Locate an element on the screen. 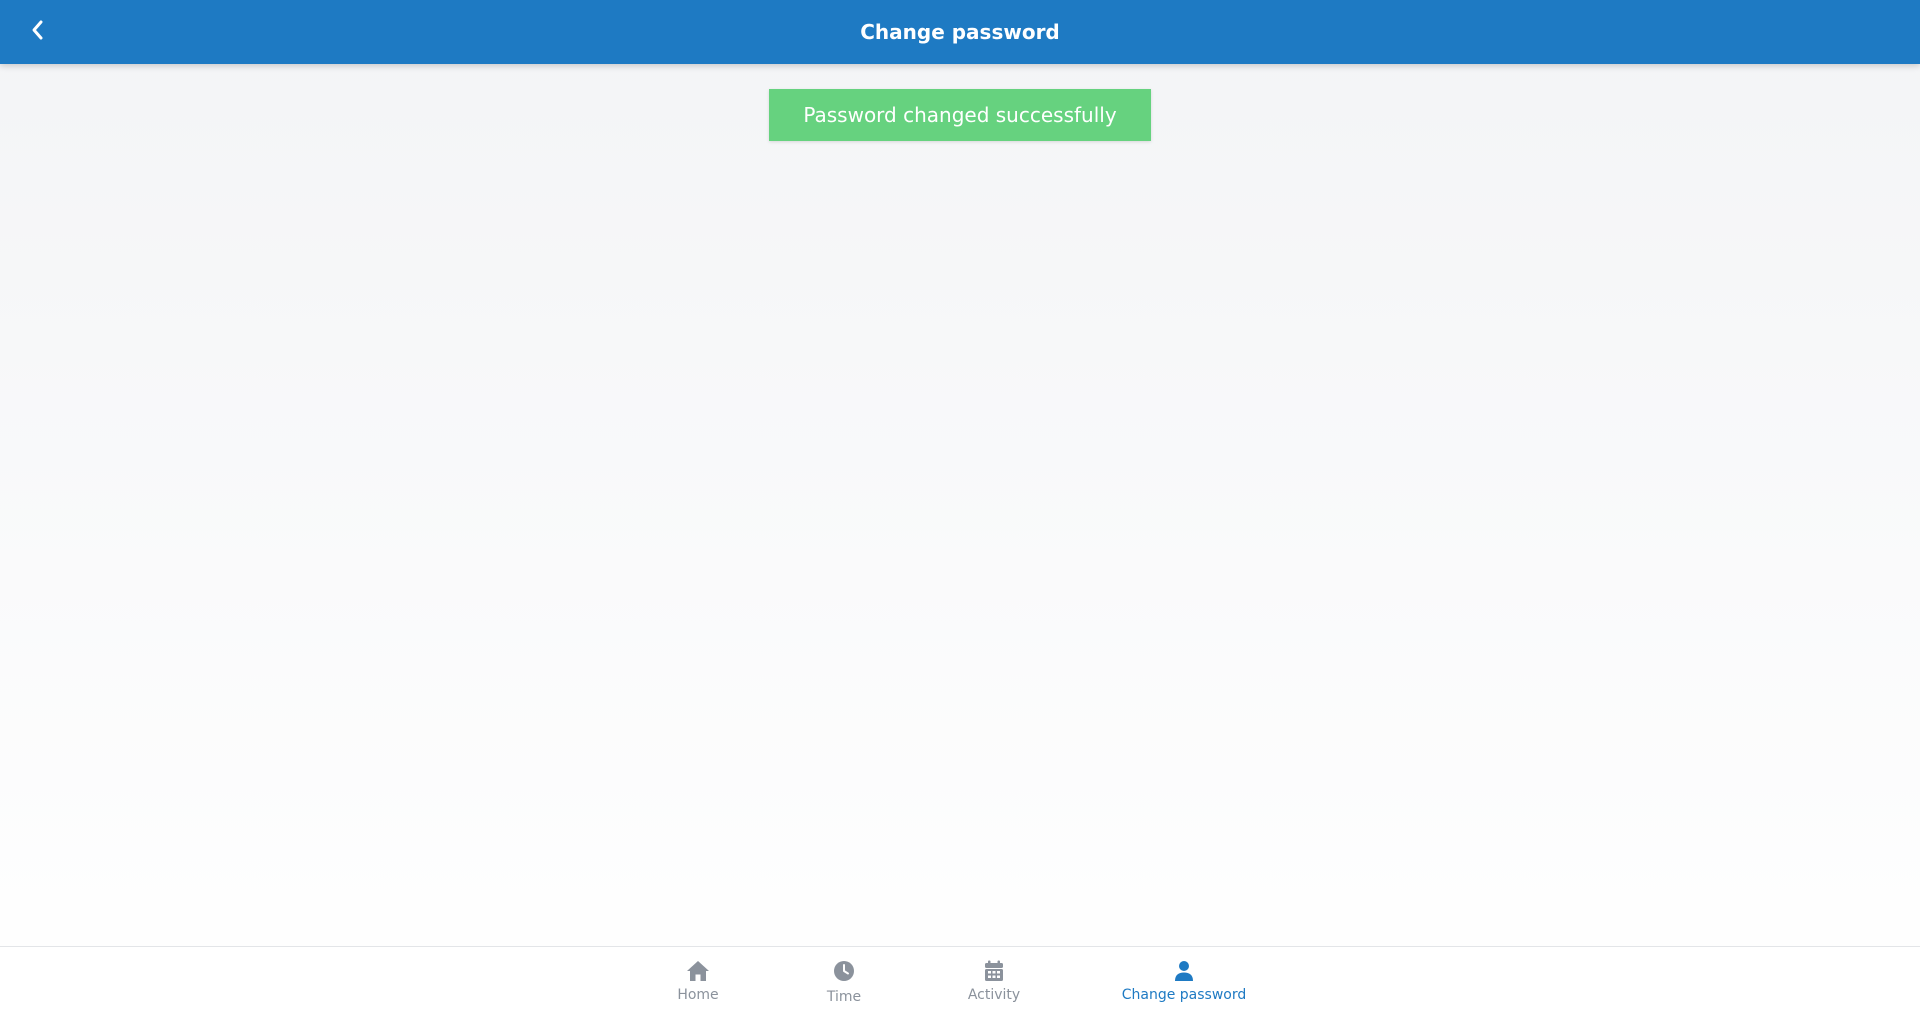 This screenshot has height=1019, width=1920. nav-item-label: Home is located at coordinates (698, 995).